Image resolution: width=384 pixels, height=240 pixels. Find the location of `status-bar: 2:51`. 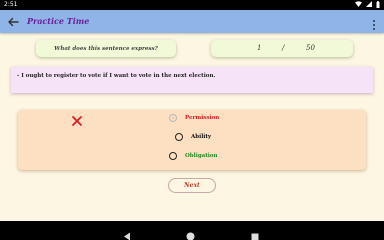

status-bar: 2:51 is located at coordinates (192, 5).